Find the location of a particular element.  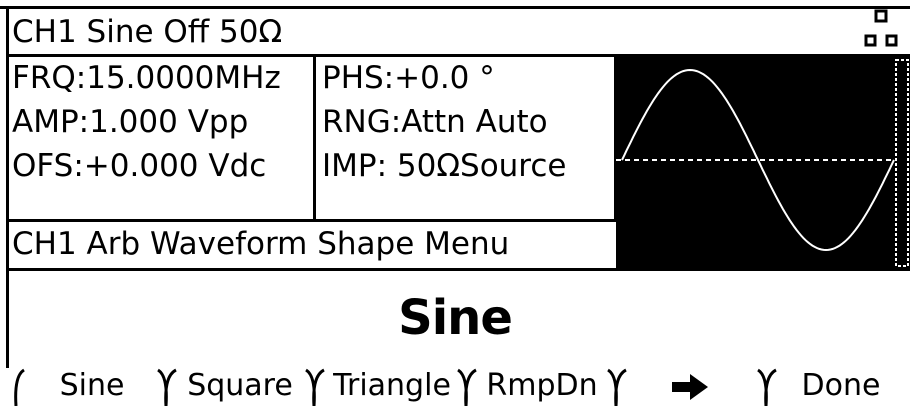

phase-readout: PHS:+0.0 ° is located at coordinates (408, 78).